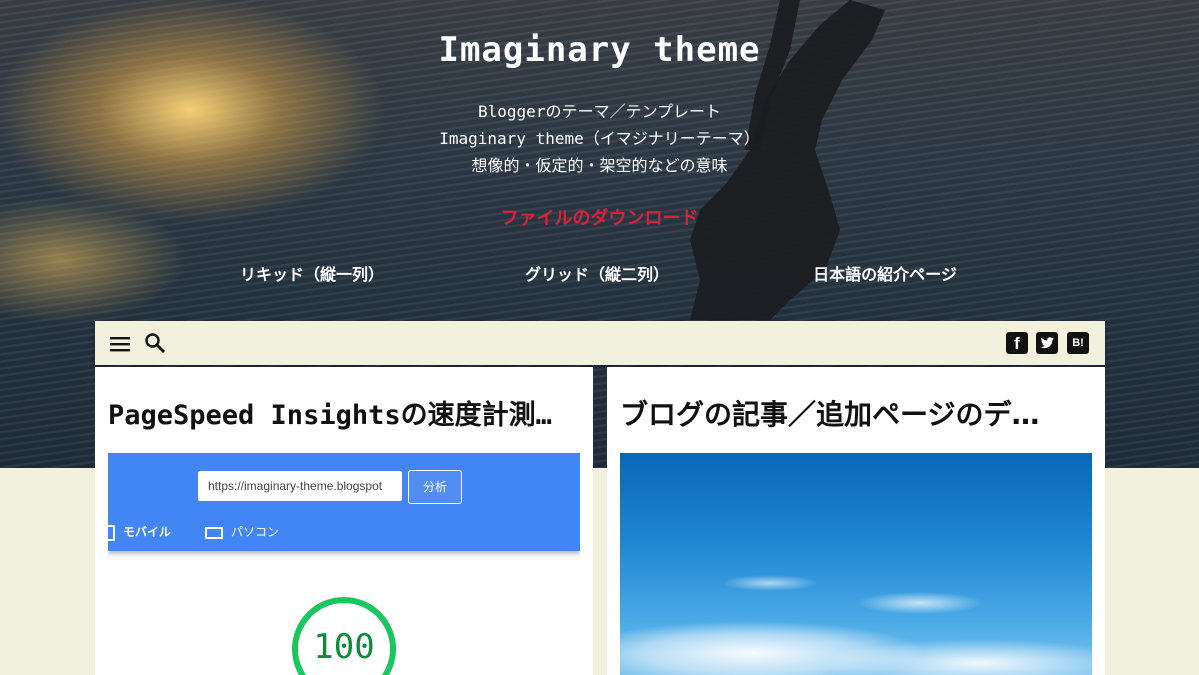 The width and height of the screenshot is (1199, 675). What do you see at coordinates (885, 273) in the screenshot?
I see `japanese-intro-link: 日本語の紹介ページ` at bounding box center [885, 273].